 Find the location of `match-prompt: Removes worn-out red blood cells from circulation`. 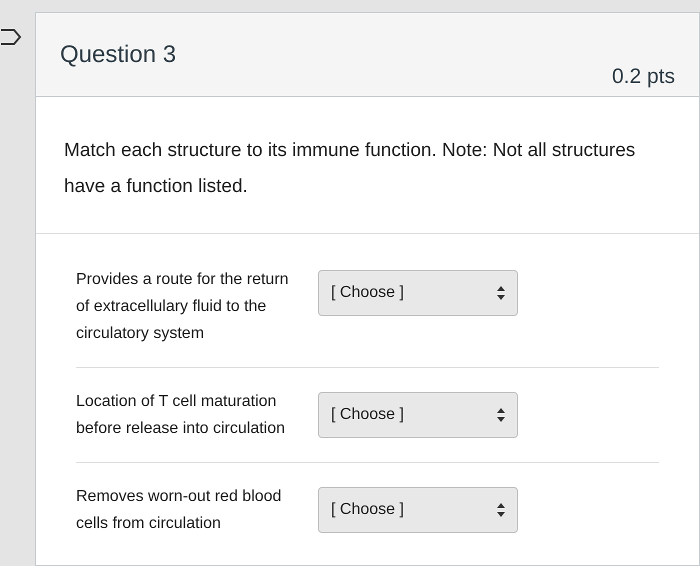

match-prompt: Removes worn-out red blood cells from circulation is located at coordinates (179, 510).